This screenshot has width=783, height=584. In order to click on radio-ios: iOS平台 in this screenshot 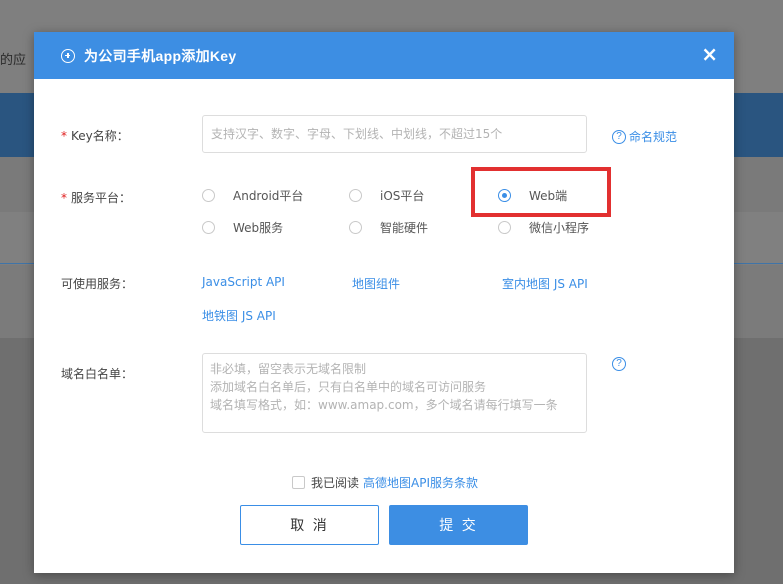, I will do `click(386, 195)`.